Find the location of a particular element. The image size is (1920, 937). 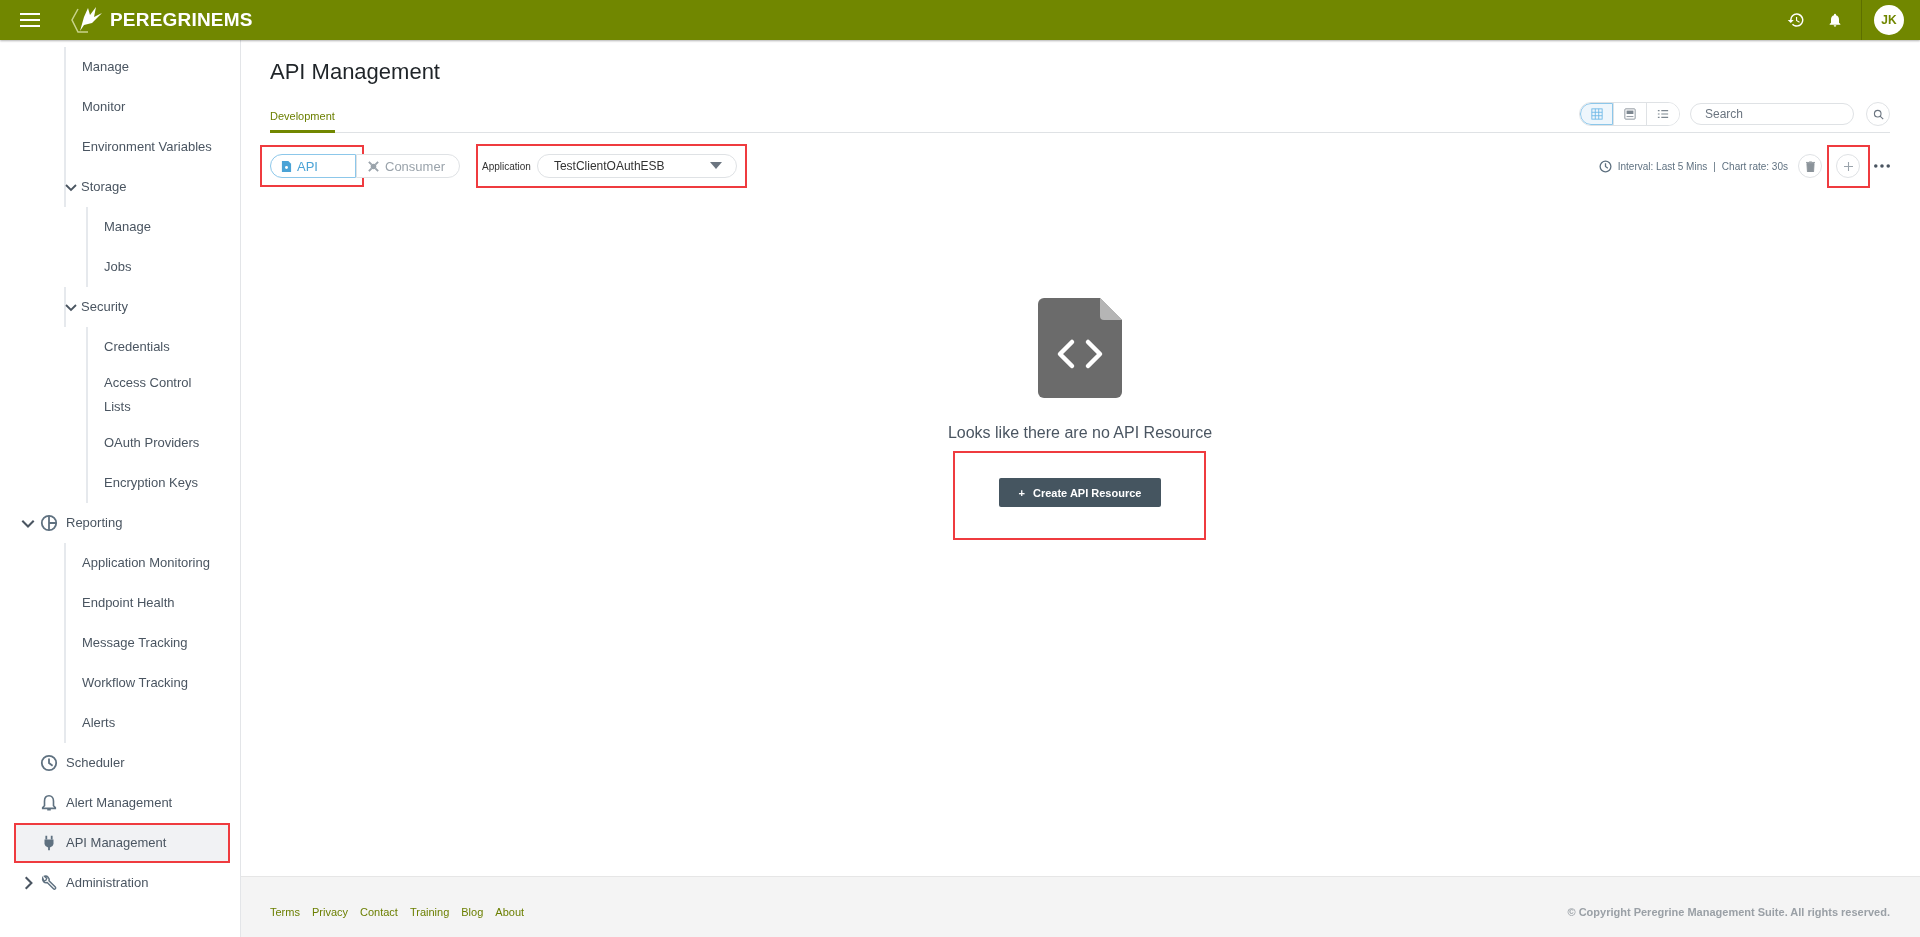

tab: Development is located at coordinates (302, 121).